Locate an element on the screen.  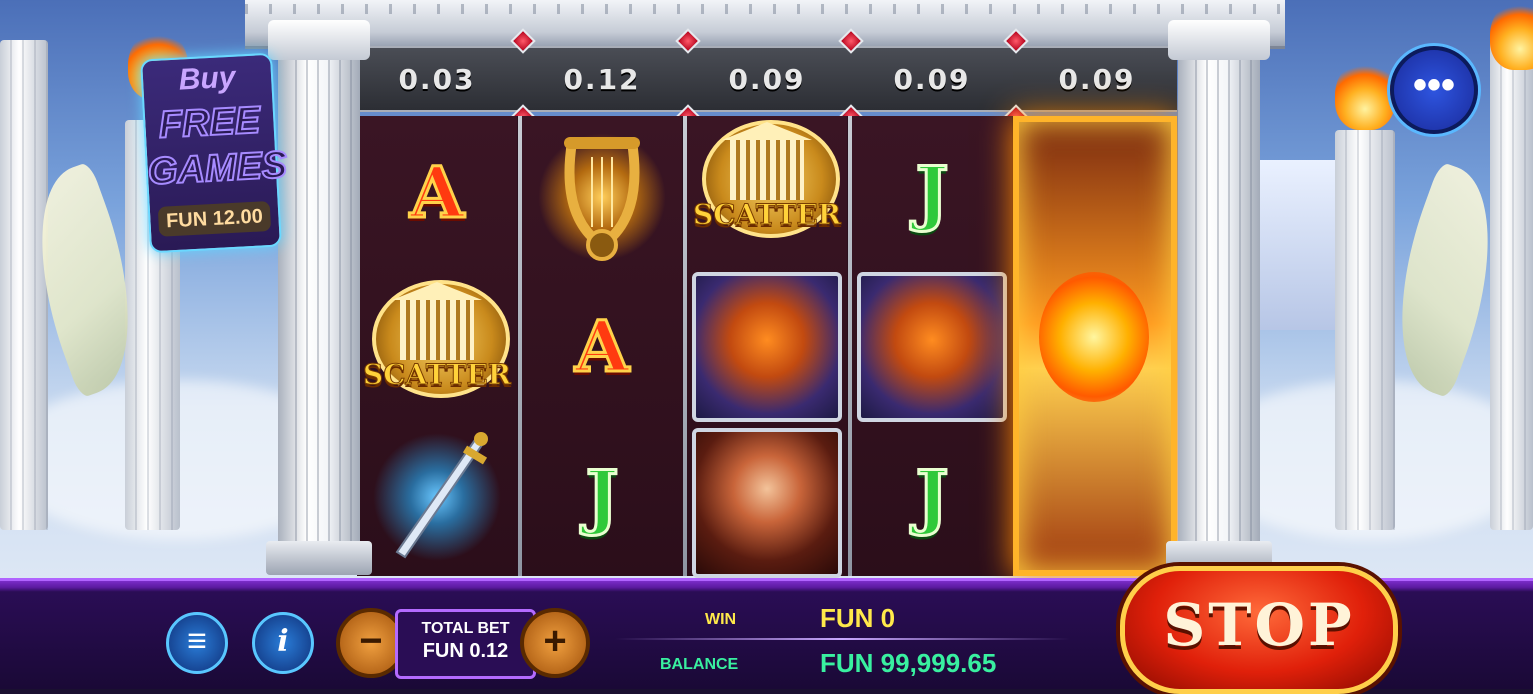
lyre-harp-icon is located at coordinates (602, 197).